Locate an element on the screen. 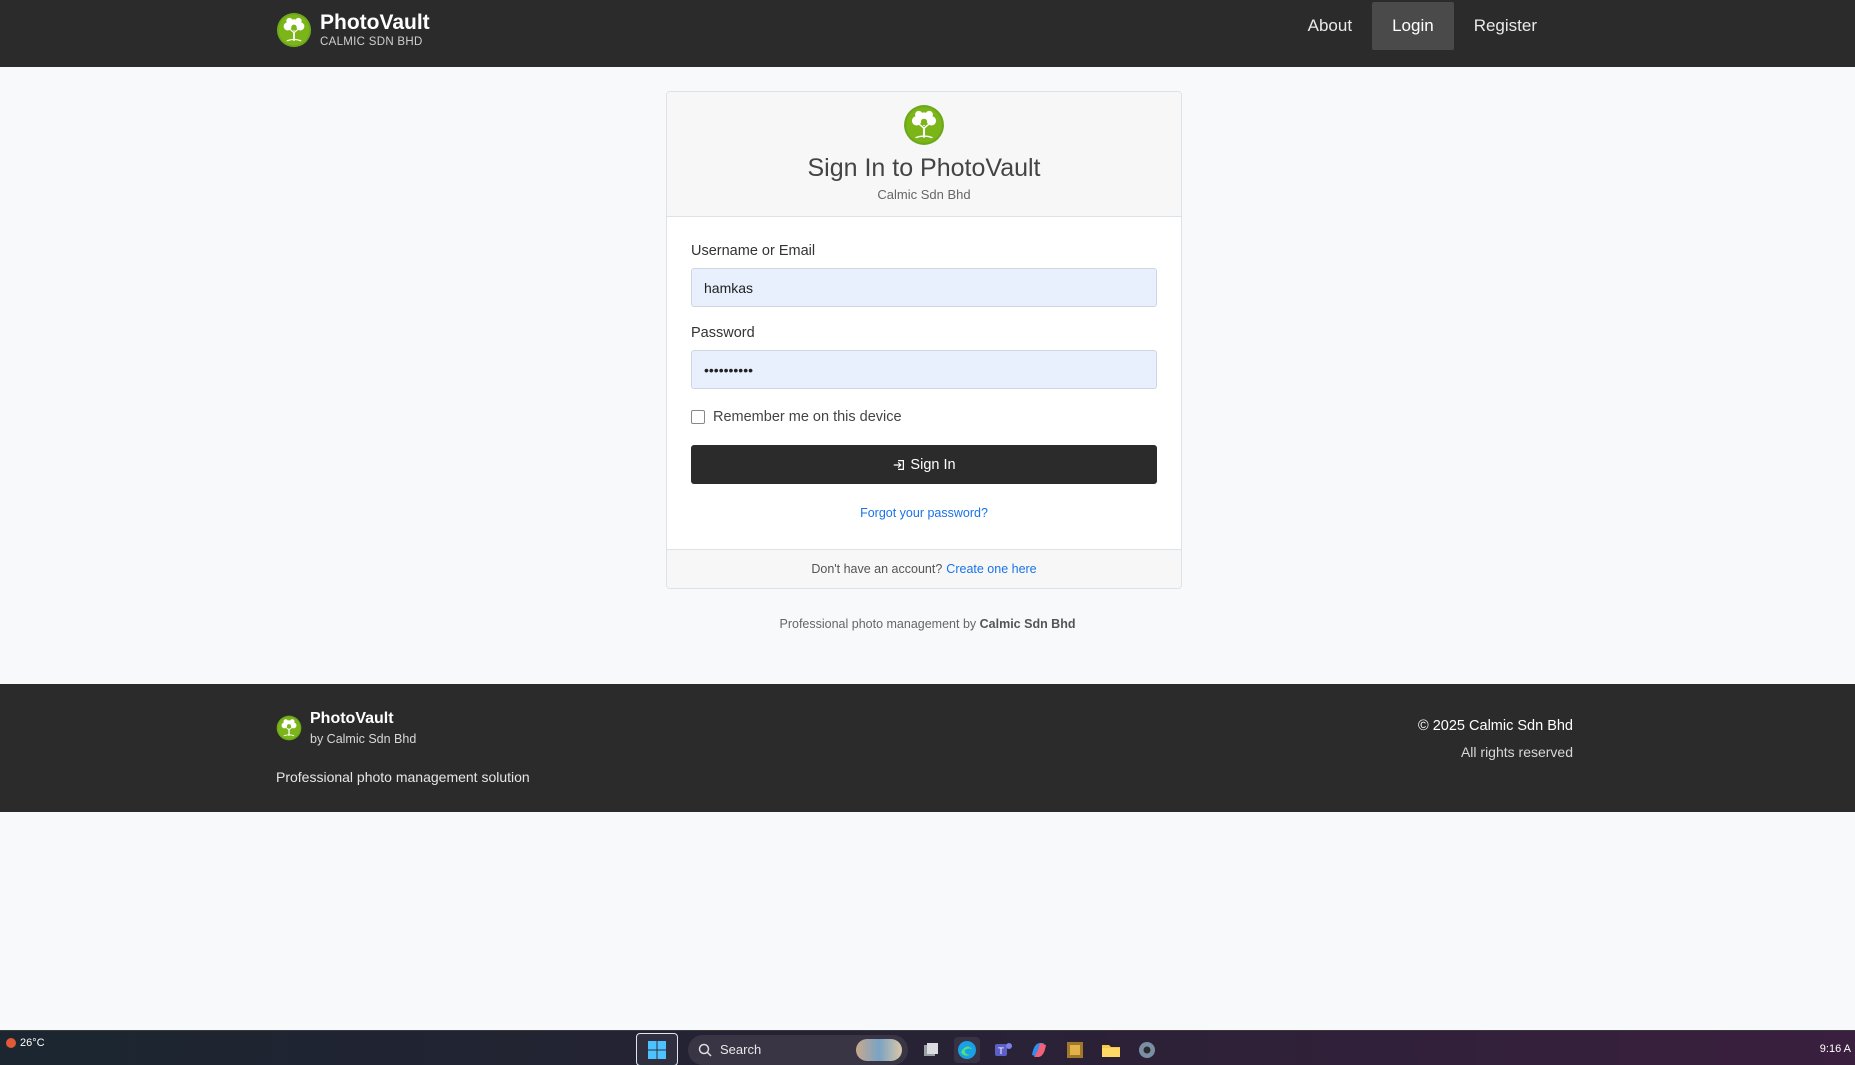 This screenshot has width=1855, height=1065. footer-brand-sub: by Calmic Sdn Bhd is located at coordinates (363, 739).